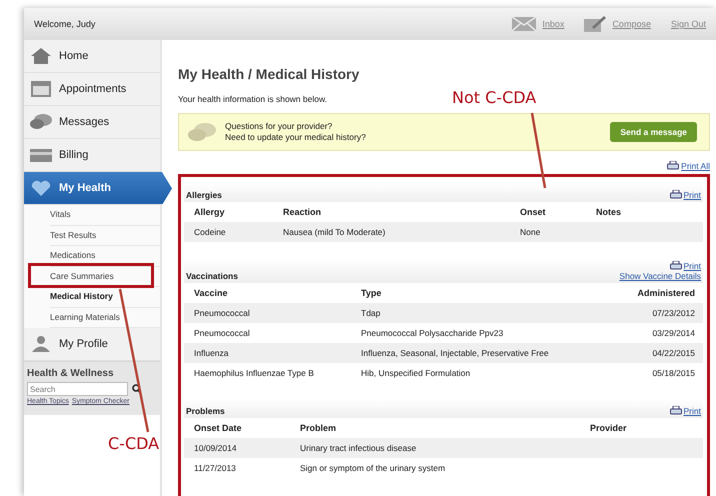 The width and height of the screenshot is (716, 496). What do you see at coordinates (92, 122) in the screenshot?
I see `nav-item: Messages` at bounding box center [92, 122].